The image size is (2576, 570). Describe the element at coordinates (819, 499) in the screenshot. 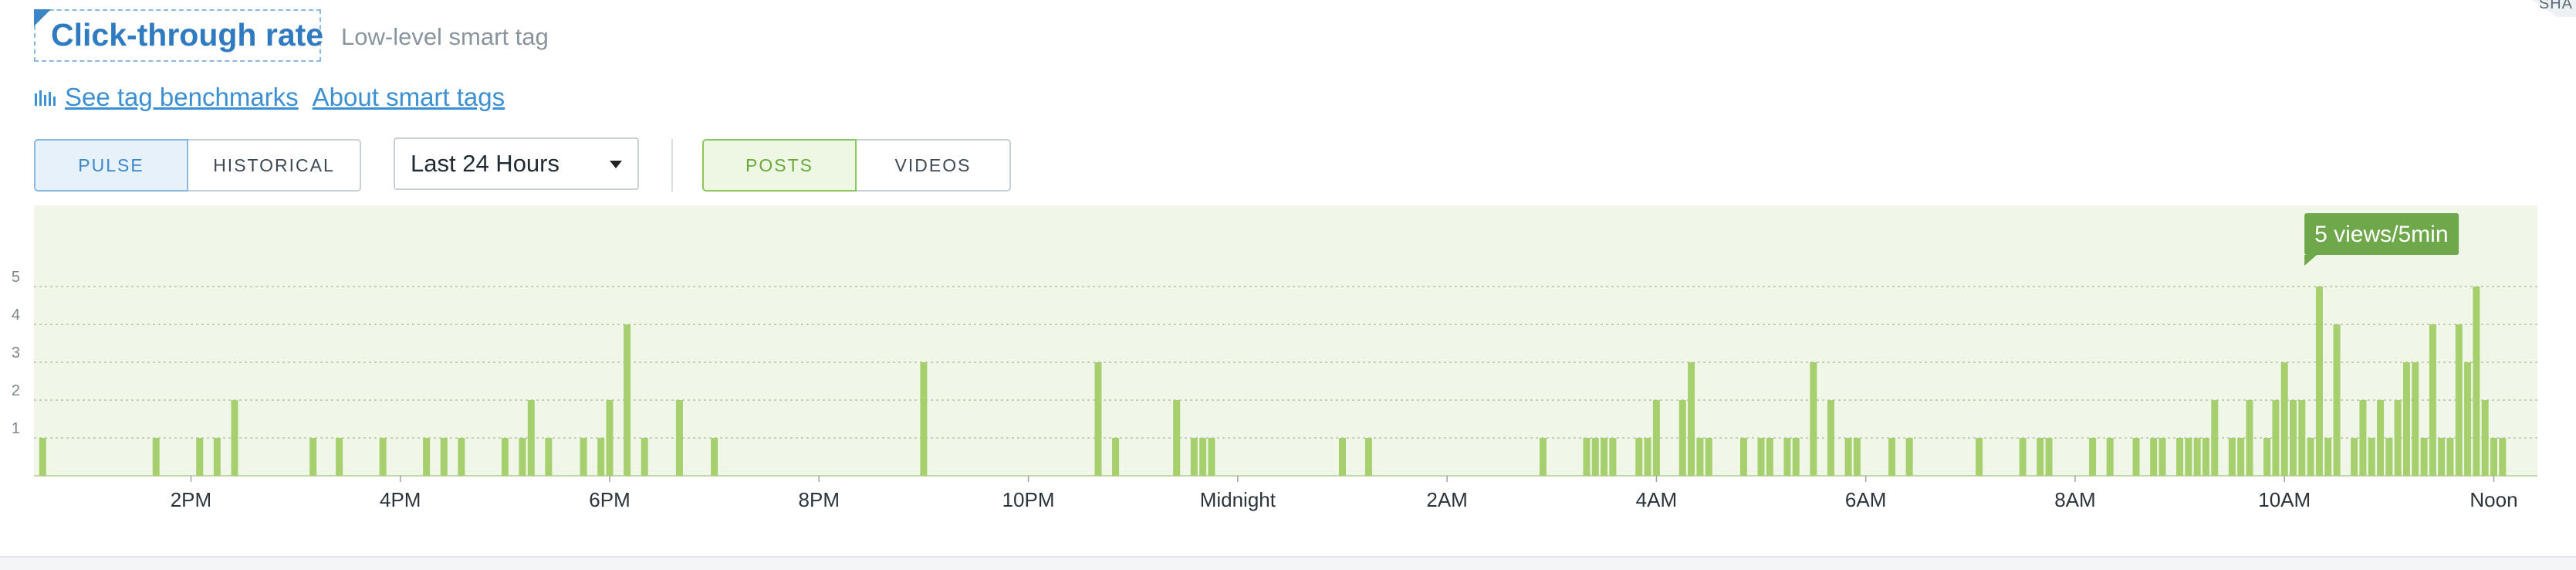

I see `x-tick-label: 8PM` at that location.